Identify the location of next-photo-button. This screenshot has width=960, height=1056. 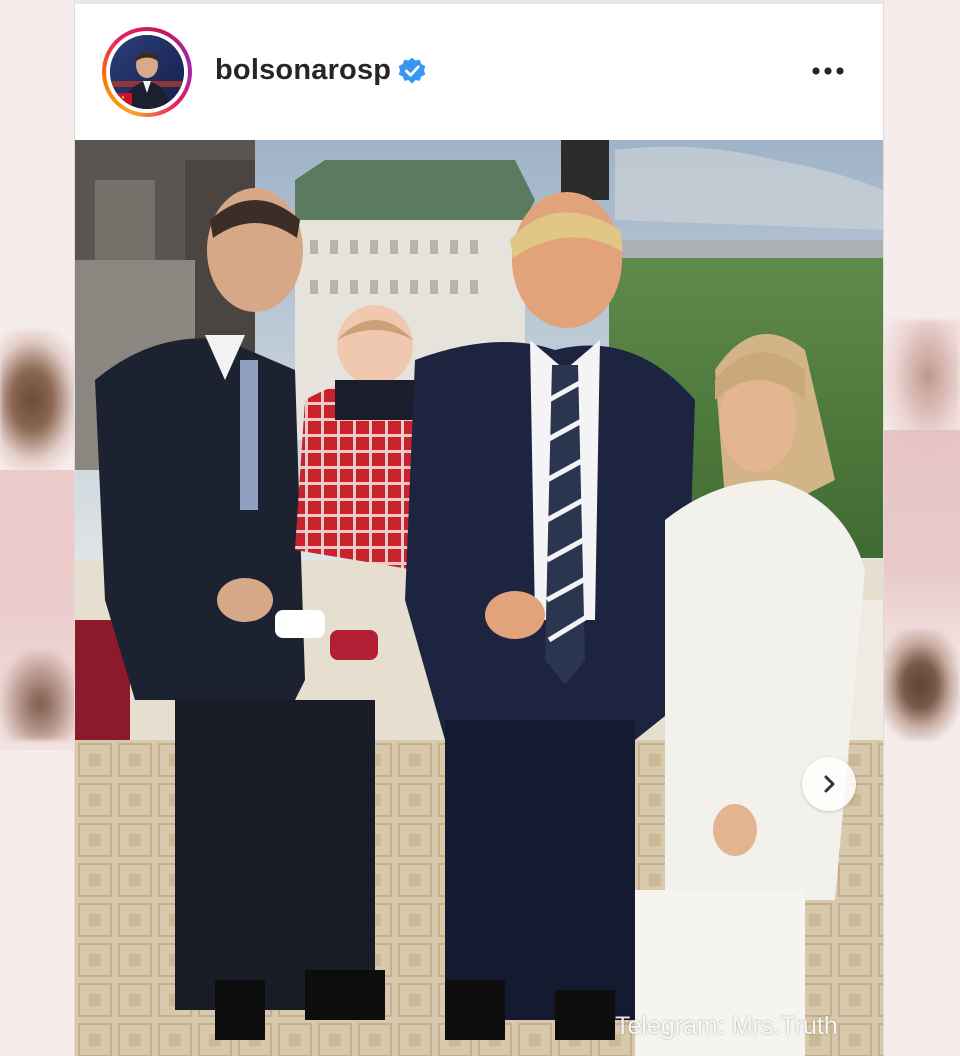
(829, 784).